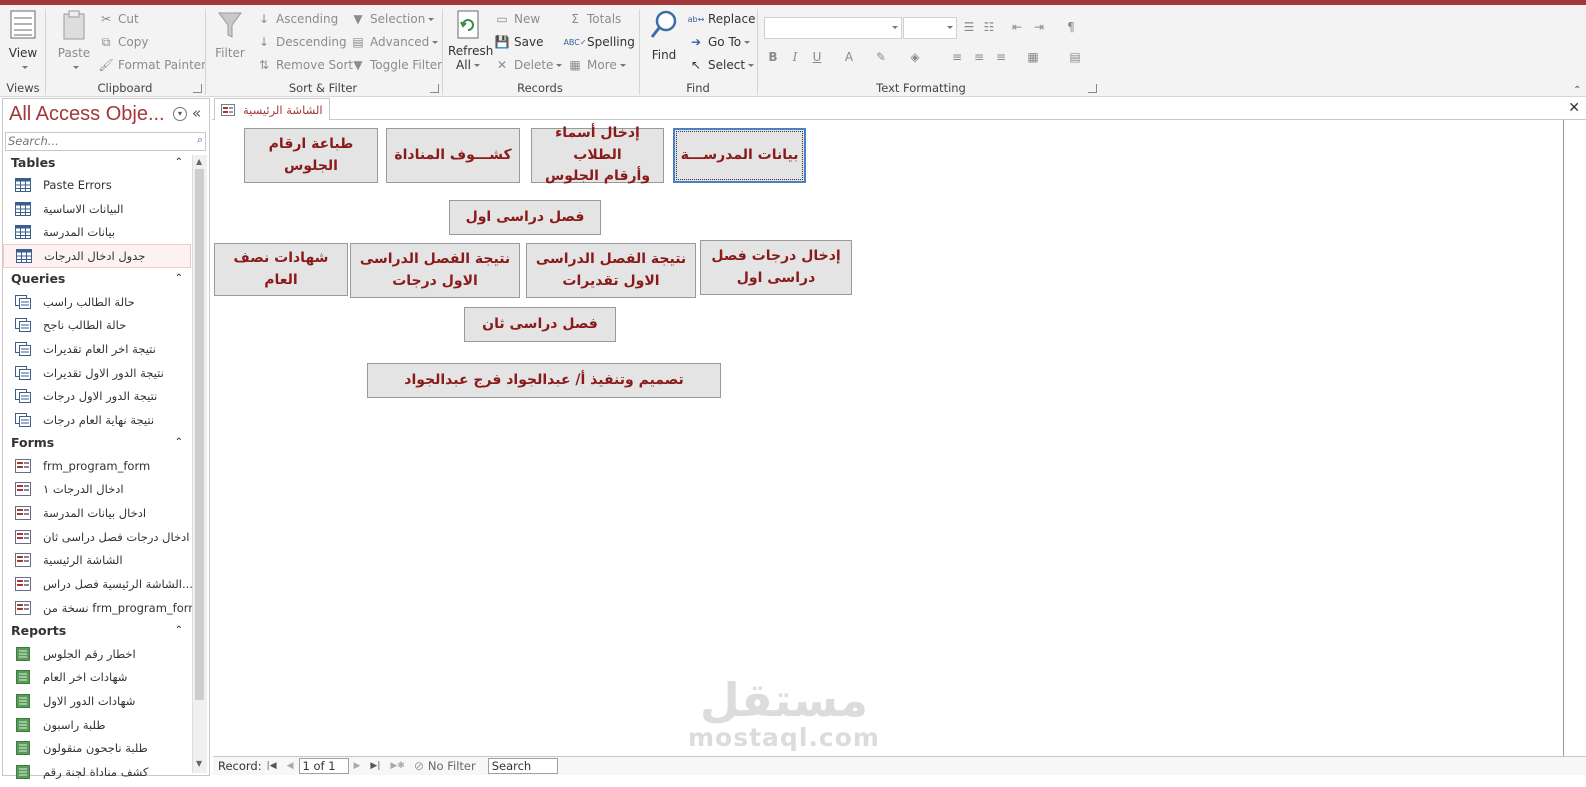  Describe the element at coordinates (597, 154) in the screenshot. I see `enter-students-button: إدخال أسماء الطلاب وأرقام الجلوس` at that location.